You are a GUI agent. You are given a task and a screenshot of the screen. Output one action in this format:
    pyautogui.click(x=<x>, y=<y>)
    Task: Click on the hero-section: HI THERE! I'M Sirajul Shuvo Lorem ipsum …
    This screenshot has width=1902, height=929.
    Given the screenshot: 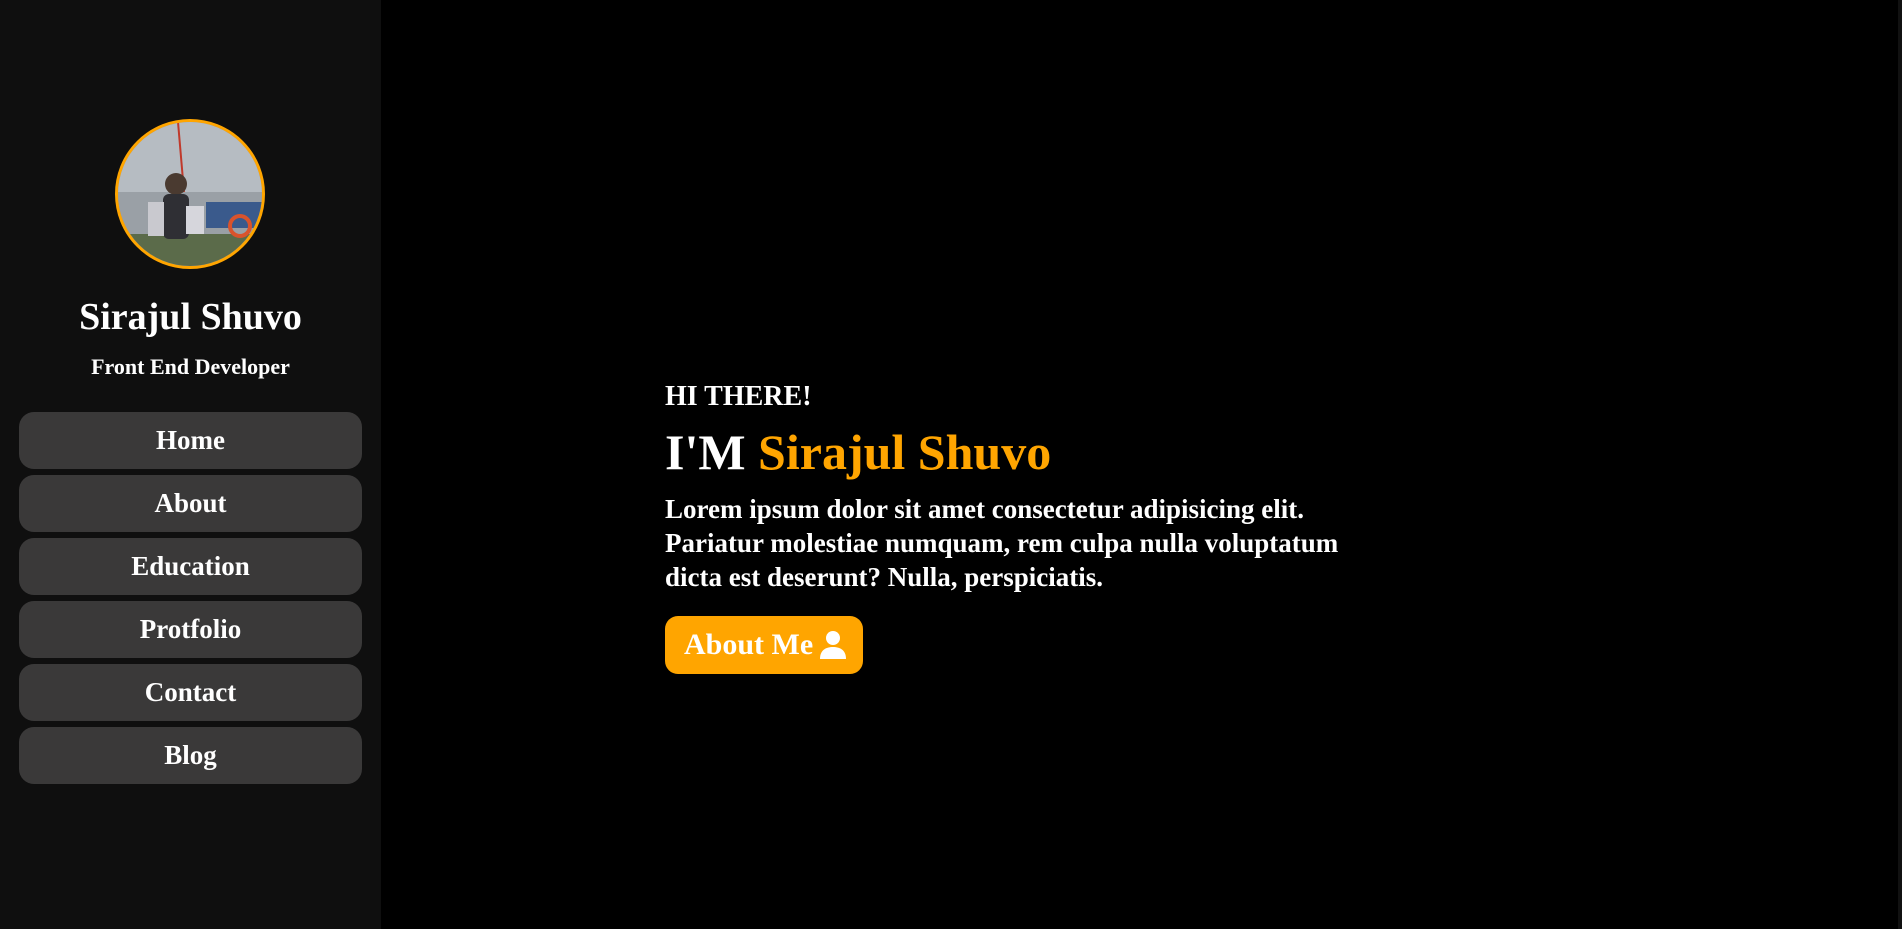 What is the action you would take?
    pyautogui.click(x=1015, y=527)
    